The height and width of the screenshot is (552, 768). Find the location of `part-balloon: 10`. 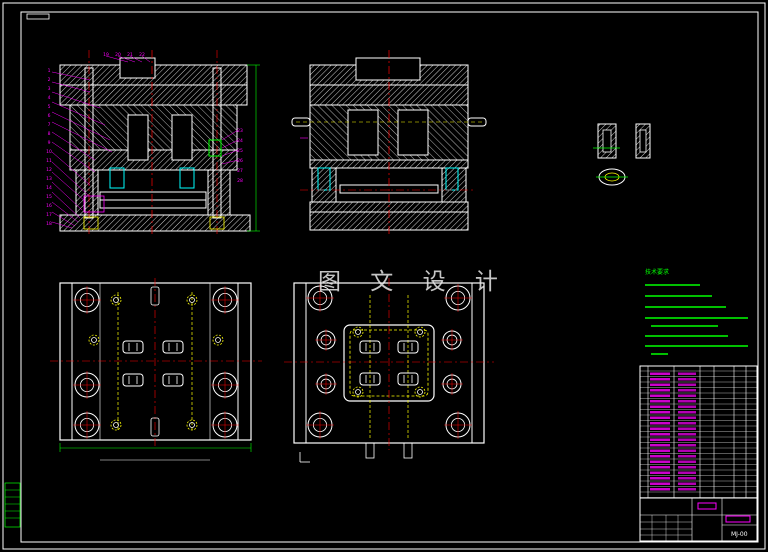

part-balloon: 10 is located at coordinates (49, 152).